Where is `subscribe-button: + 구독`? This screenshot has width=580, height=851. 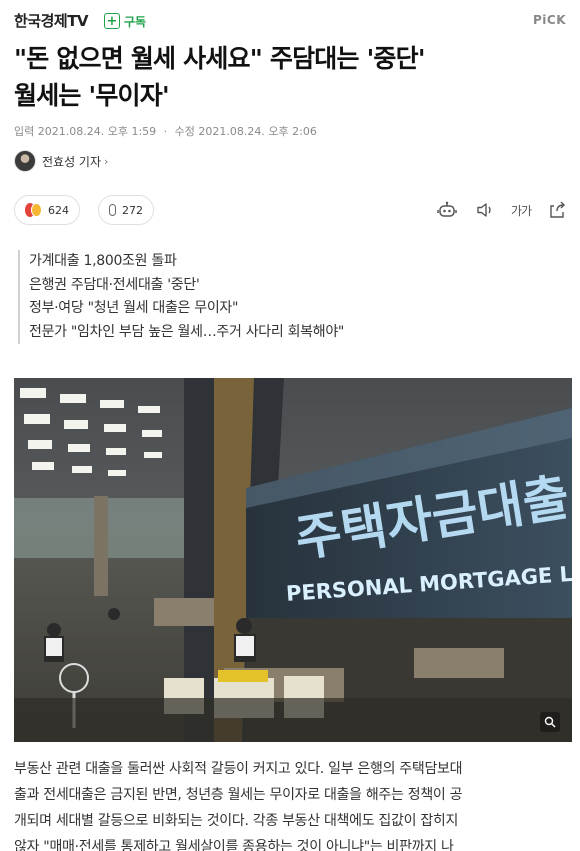 subscribe-button: + 구독 is located at coordinates (125, 21).